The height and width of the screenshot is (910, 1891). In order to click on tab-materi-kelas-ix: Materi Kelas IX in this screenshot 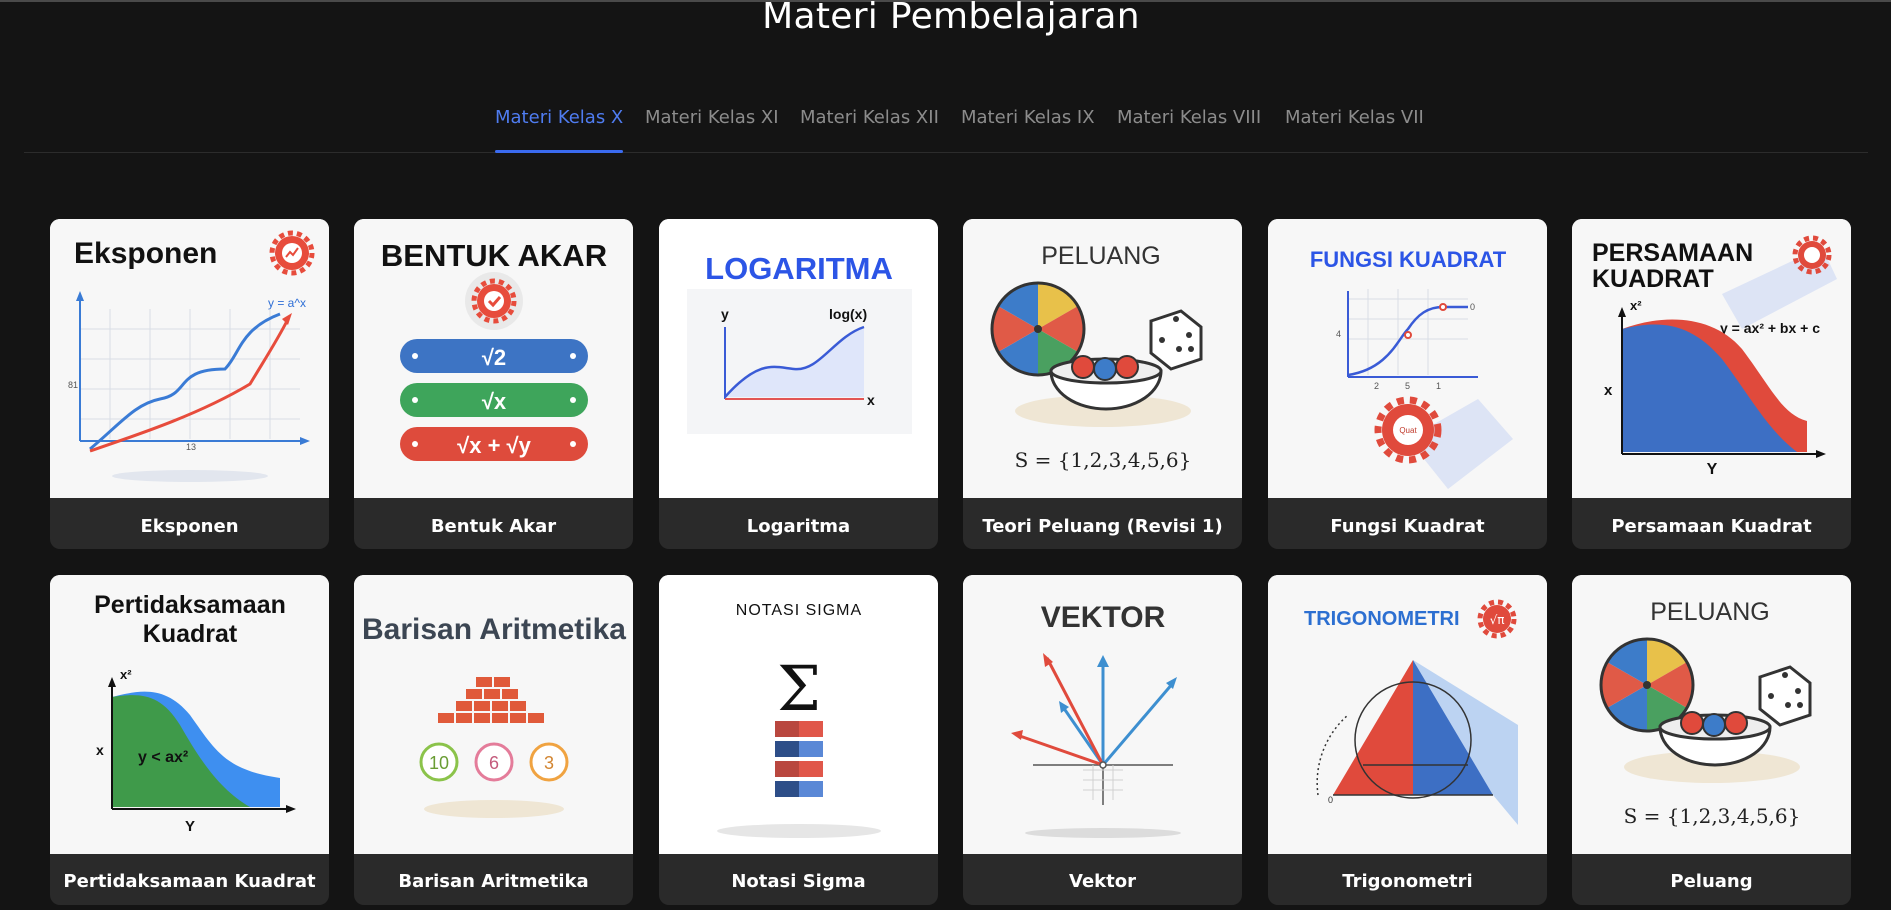, I will do `click(1028, 125)`.